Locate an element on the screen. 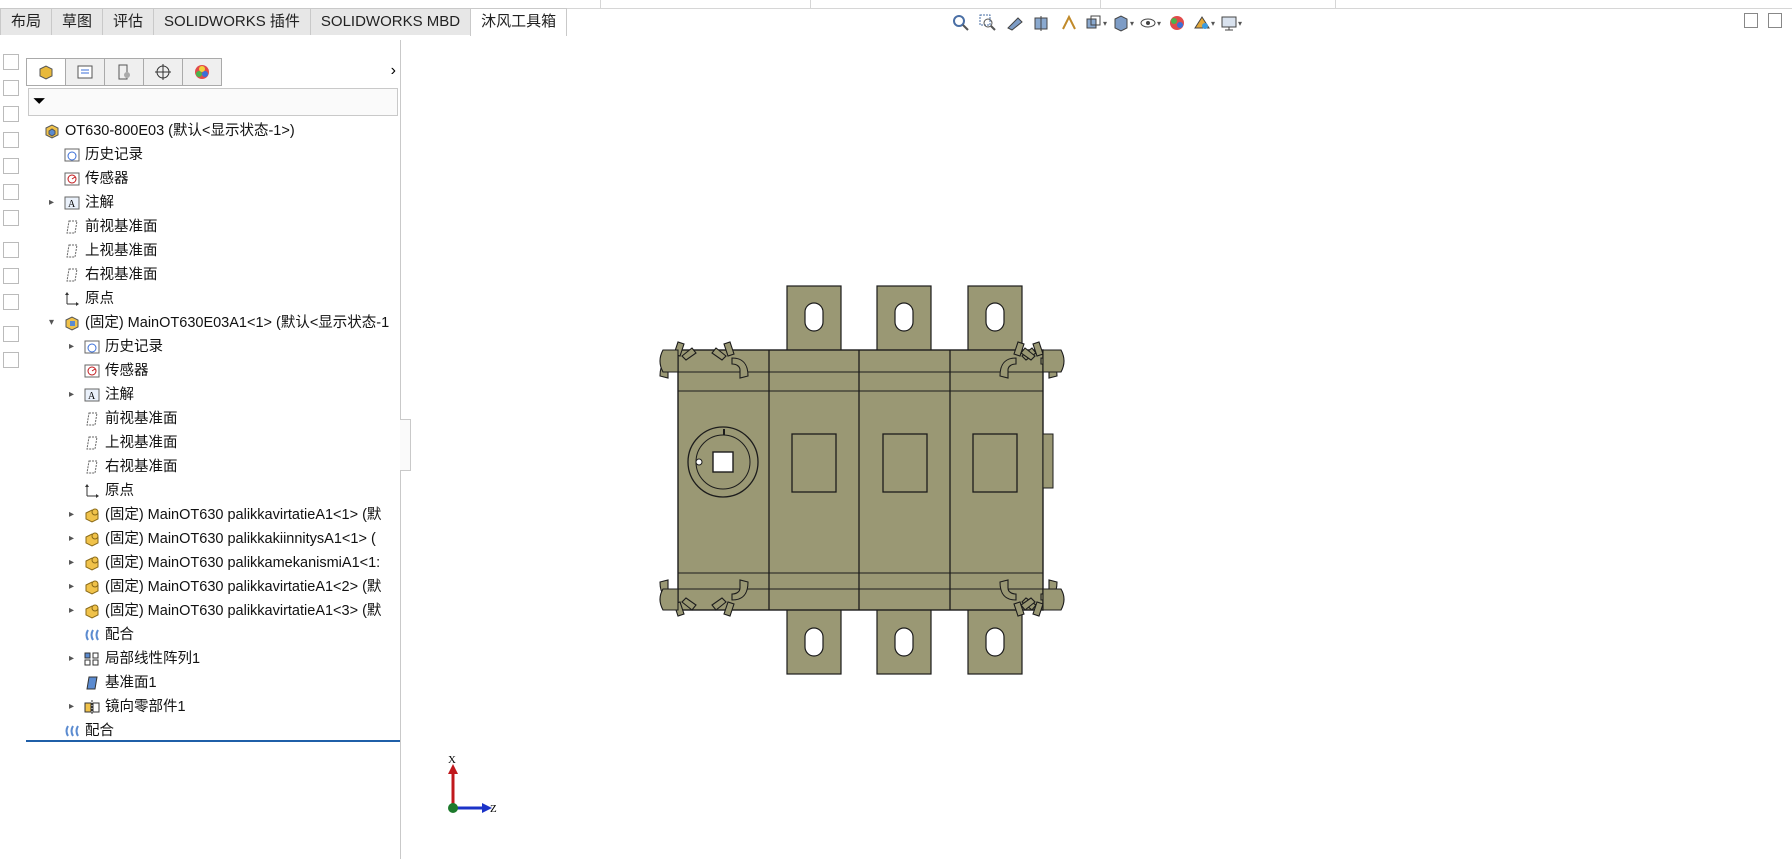 This screenshot has width=1792, height=859. dimxpert-manager-tab is located at coordinates (163, 72).